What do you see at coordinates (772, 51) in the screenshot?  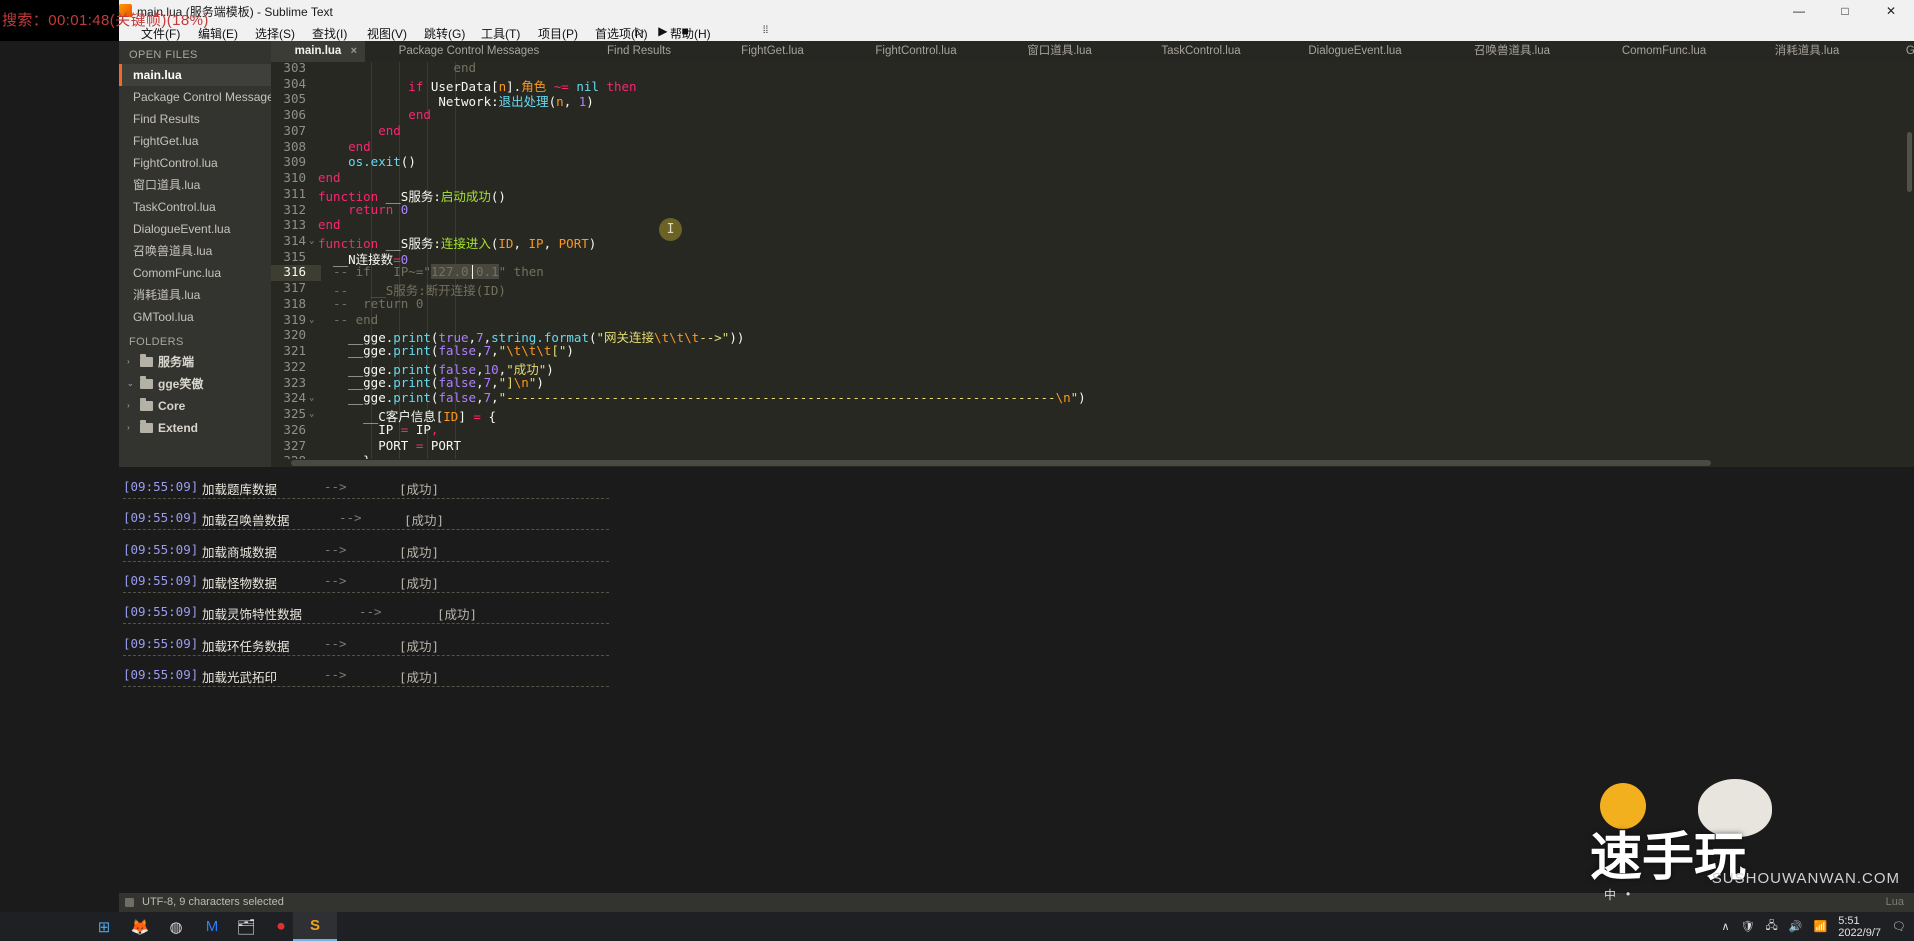 I see `editor-tab-4: FightGet.lua` at bounding box center [772, 51].